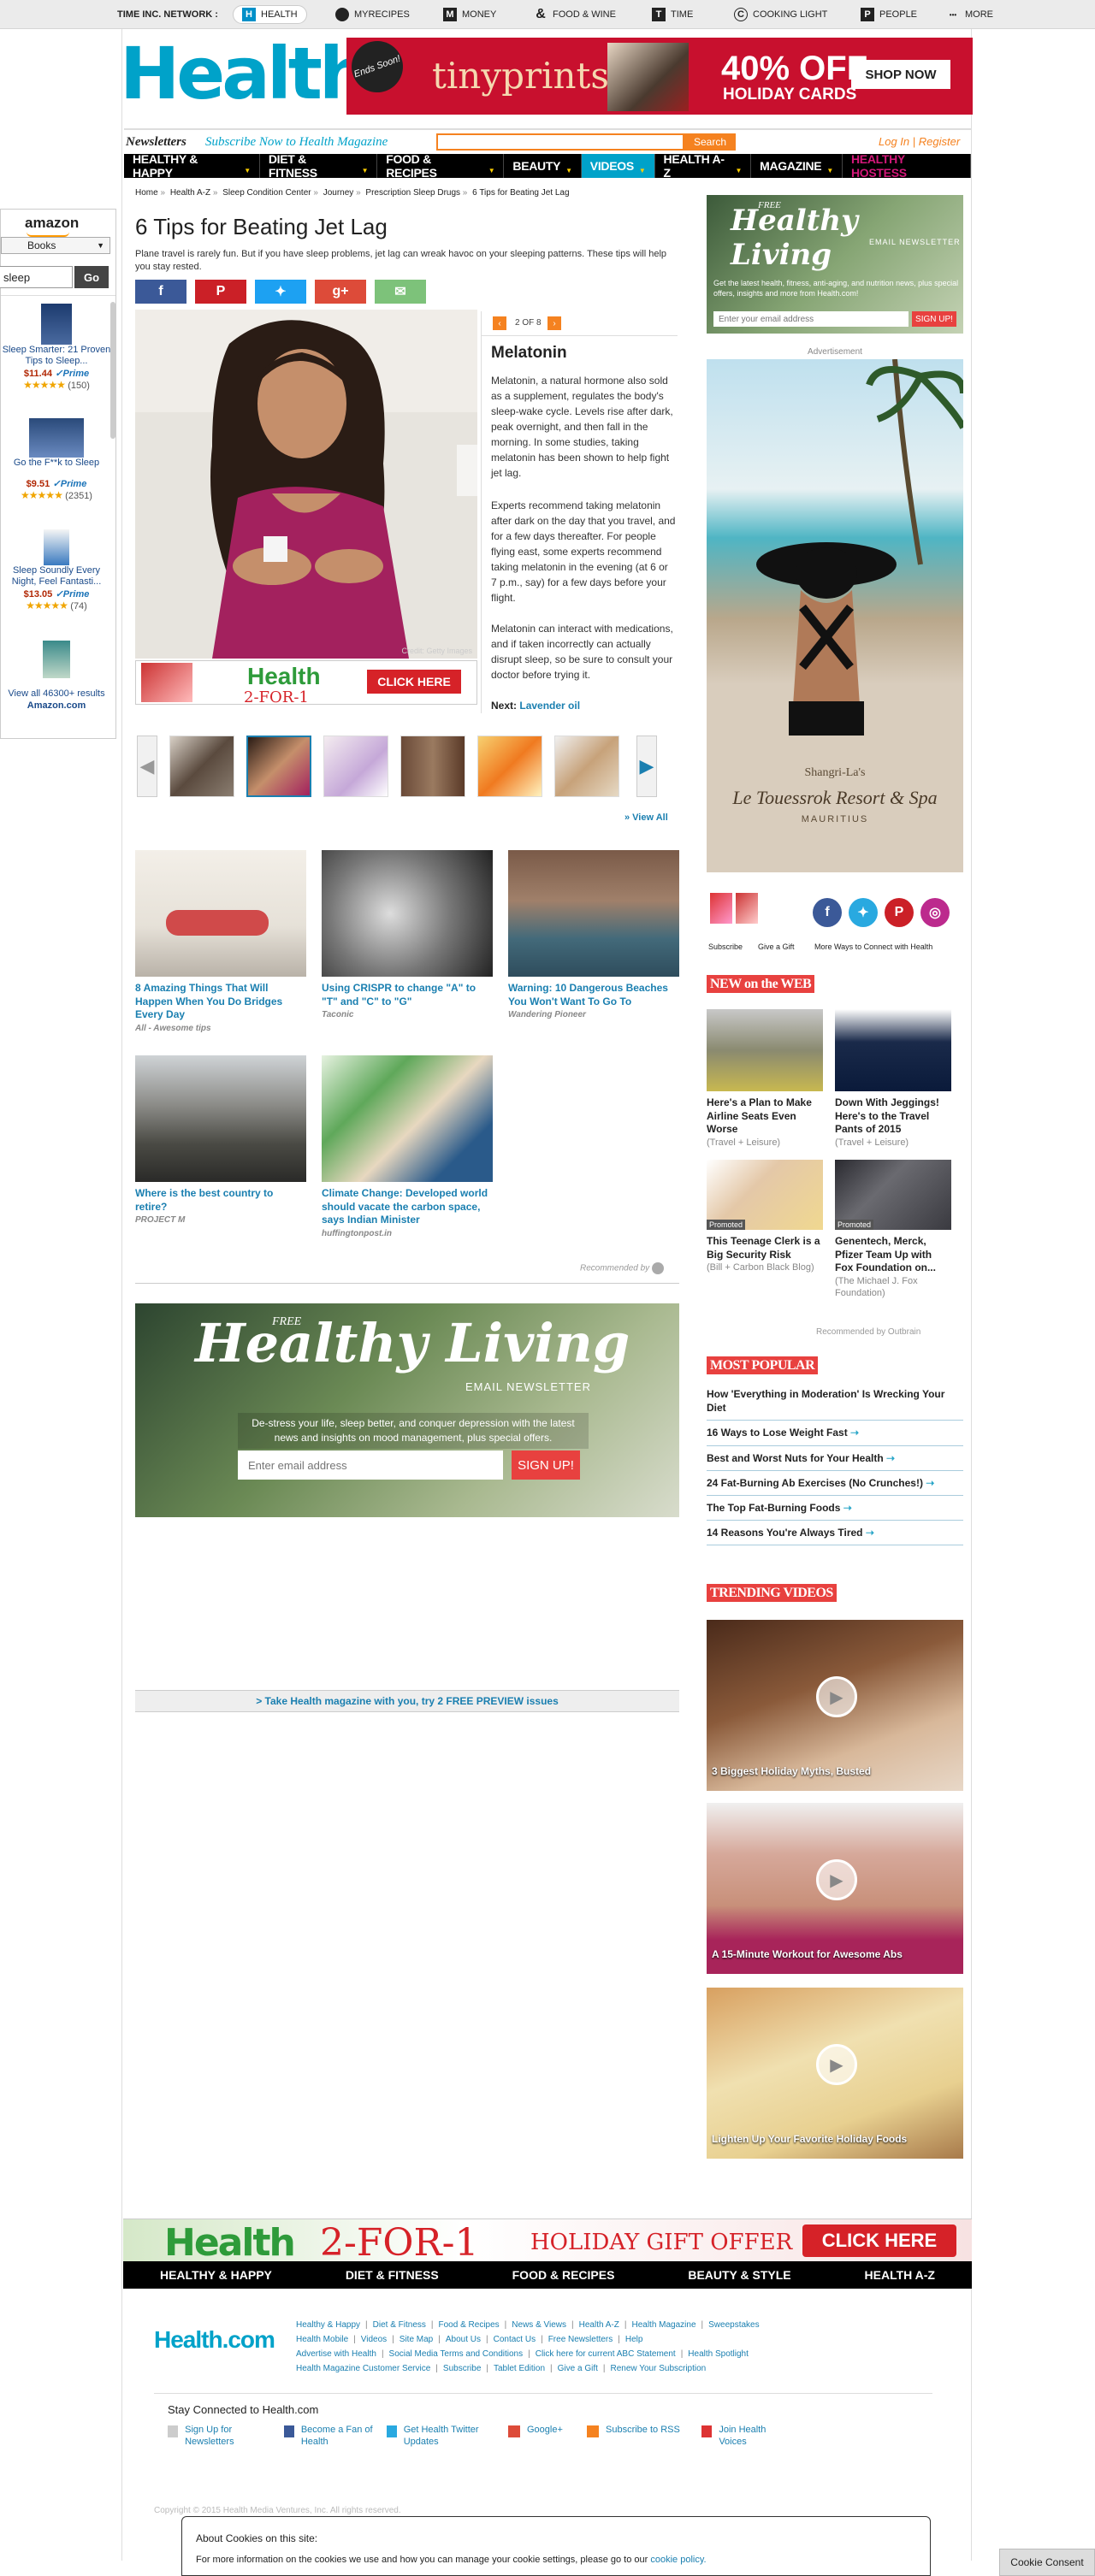  I want to click on breadcrumb-journey: Journey, so click(338, 193).